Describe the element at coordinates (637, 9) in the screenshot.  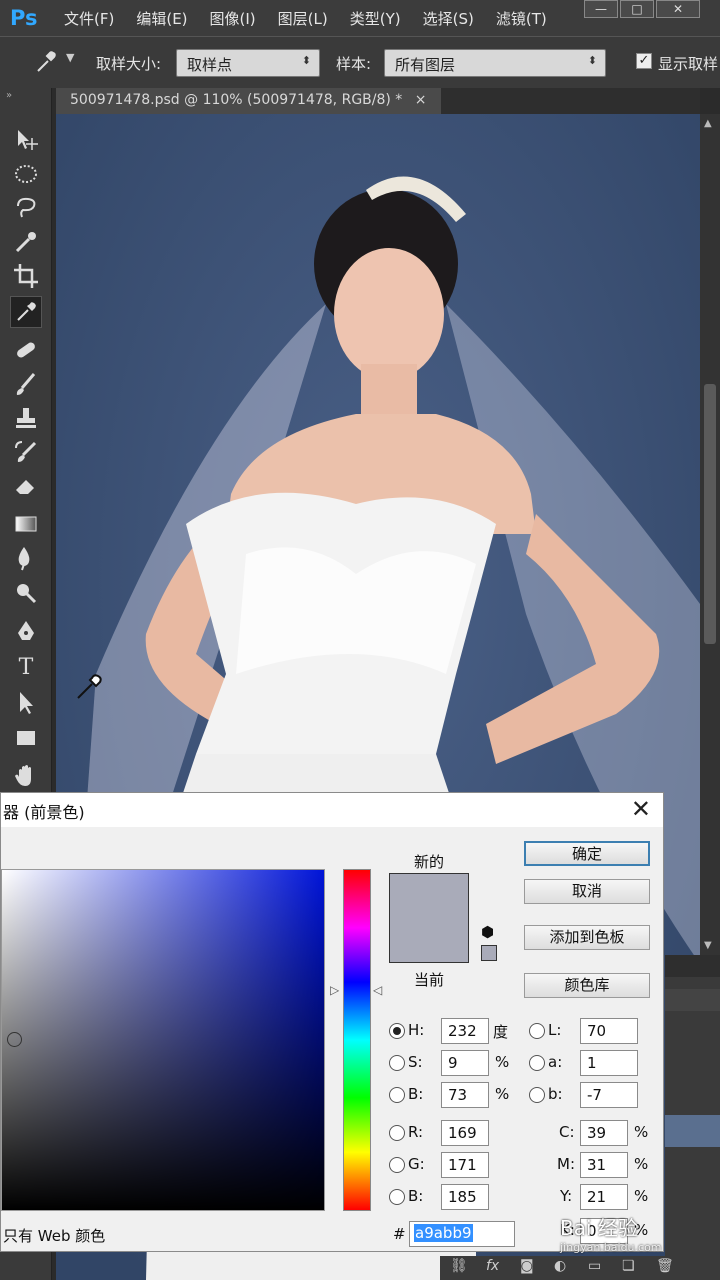
I see `maximize-button: □` at that location.